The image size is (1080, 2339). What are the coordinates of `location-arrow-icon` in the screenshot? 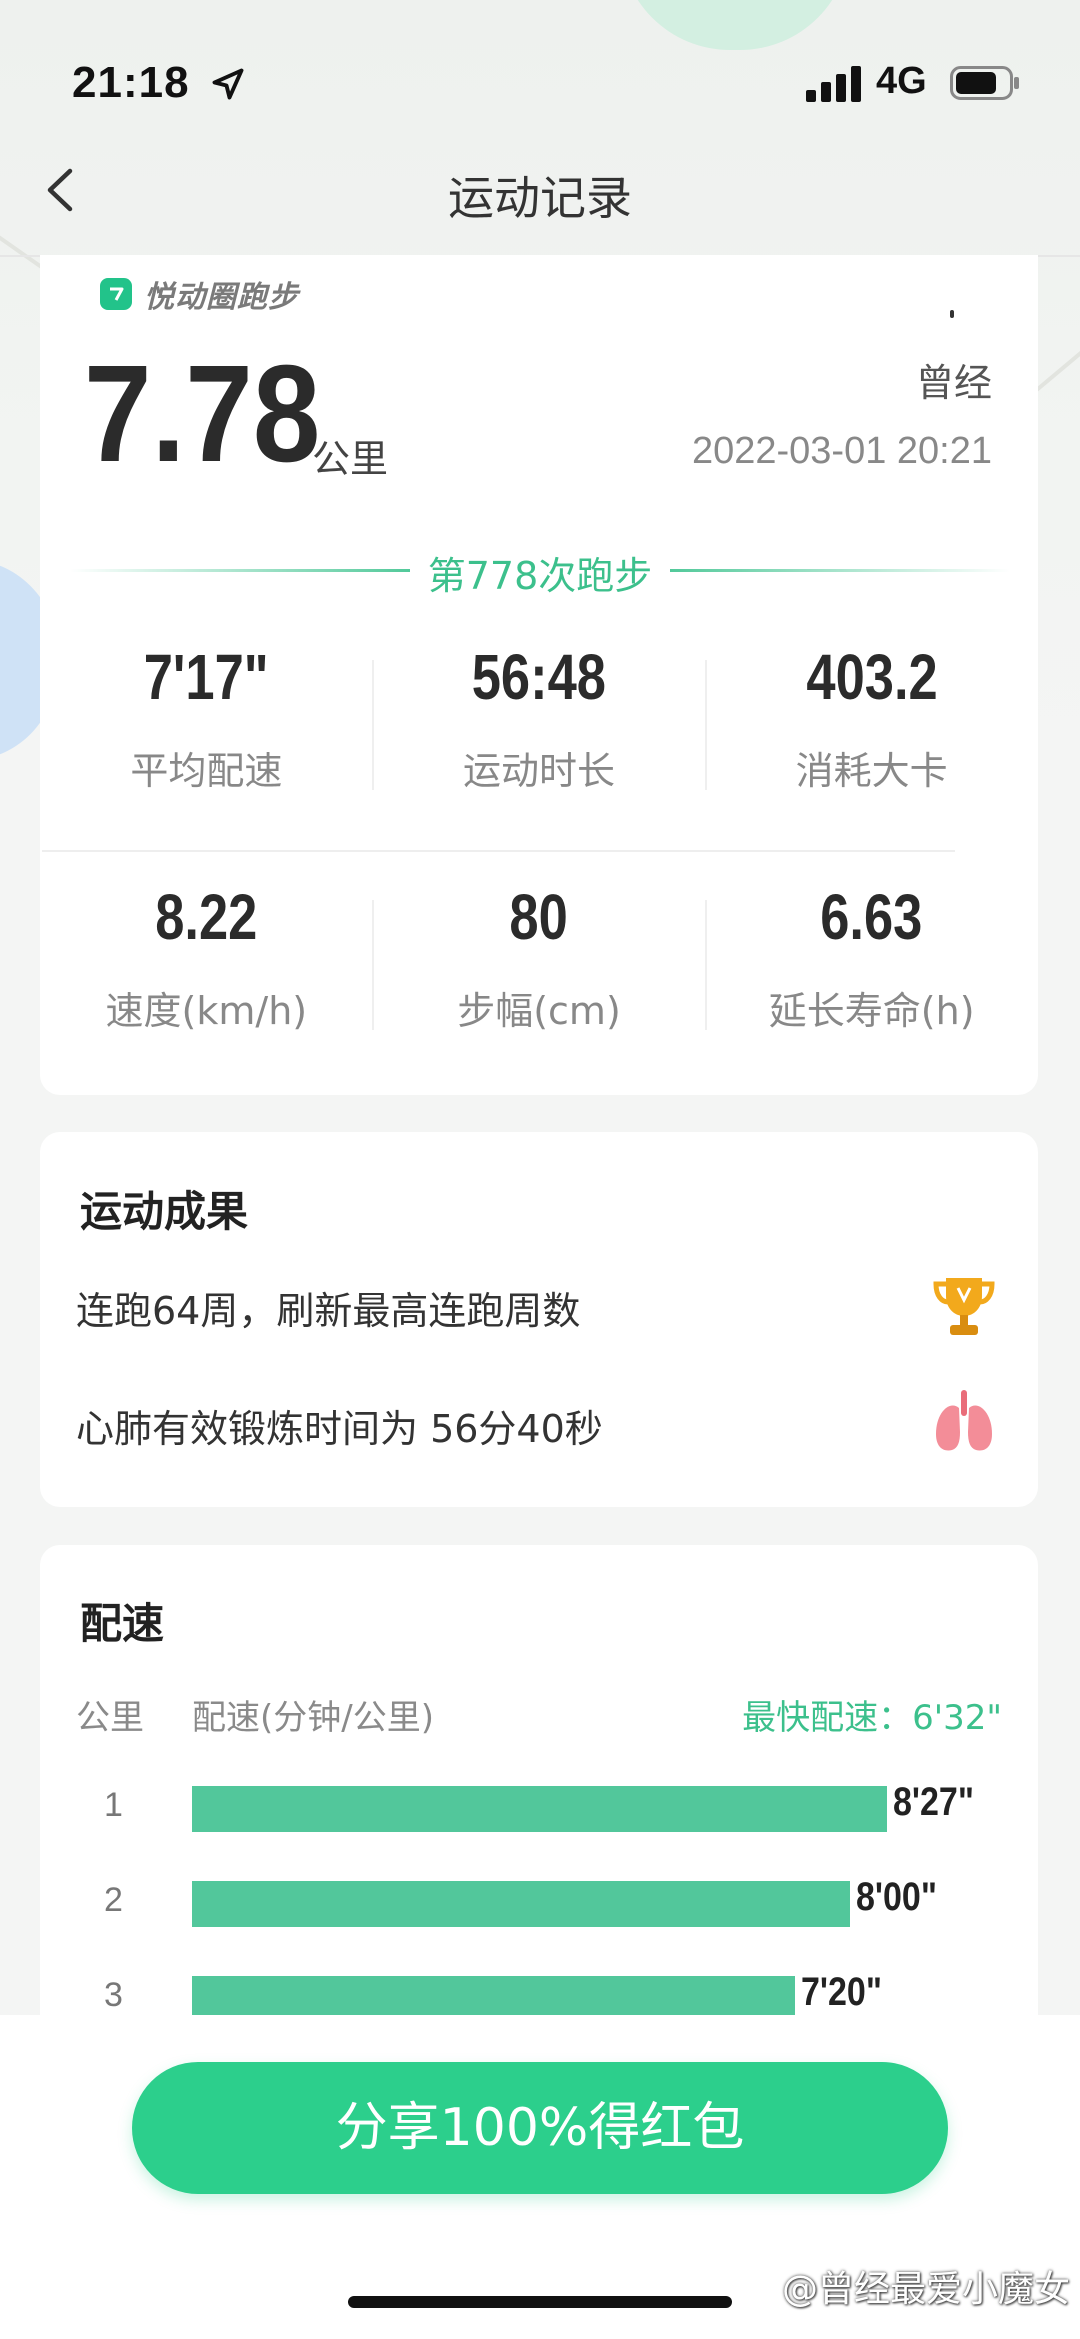 It's located at (228, 84).